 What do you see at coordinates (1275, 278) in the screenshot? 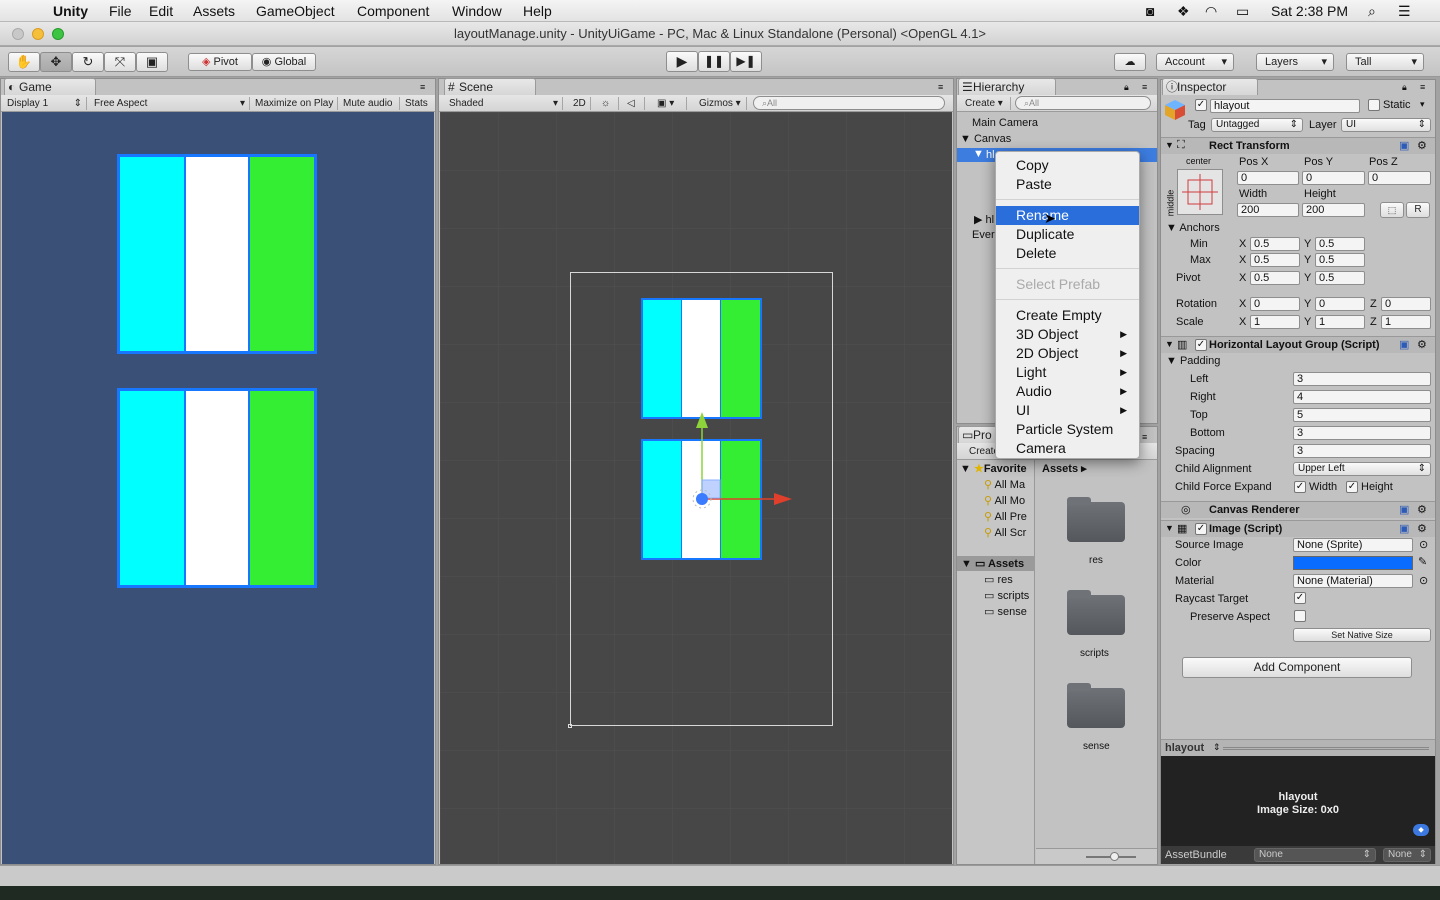
I see `pivot-x-field: 0.5` at bounding box center [1275, 278].